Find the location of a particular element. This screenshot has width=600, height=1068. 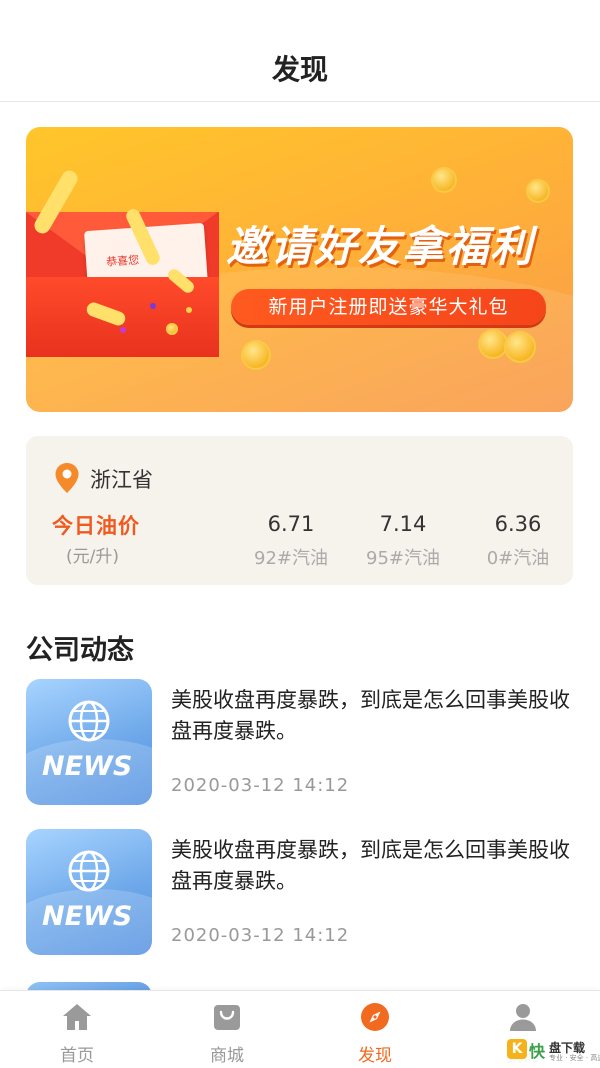

price-92: 6.71 92#汽油 is located at coordinates (291, 503).